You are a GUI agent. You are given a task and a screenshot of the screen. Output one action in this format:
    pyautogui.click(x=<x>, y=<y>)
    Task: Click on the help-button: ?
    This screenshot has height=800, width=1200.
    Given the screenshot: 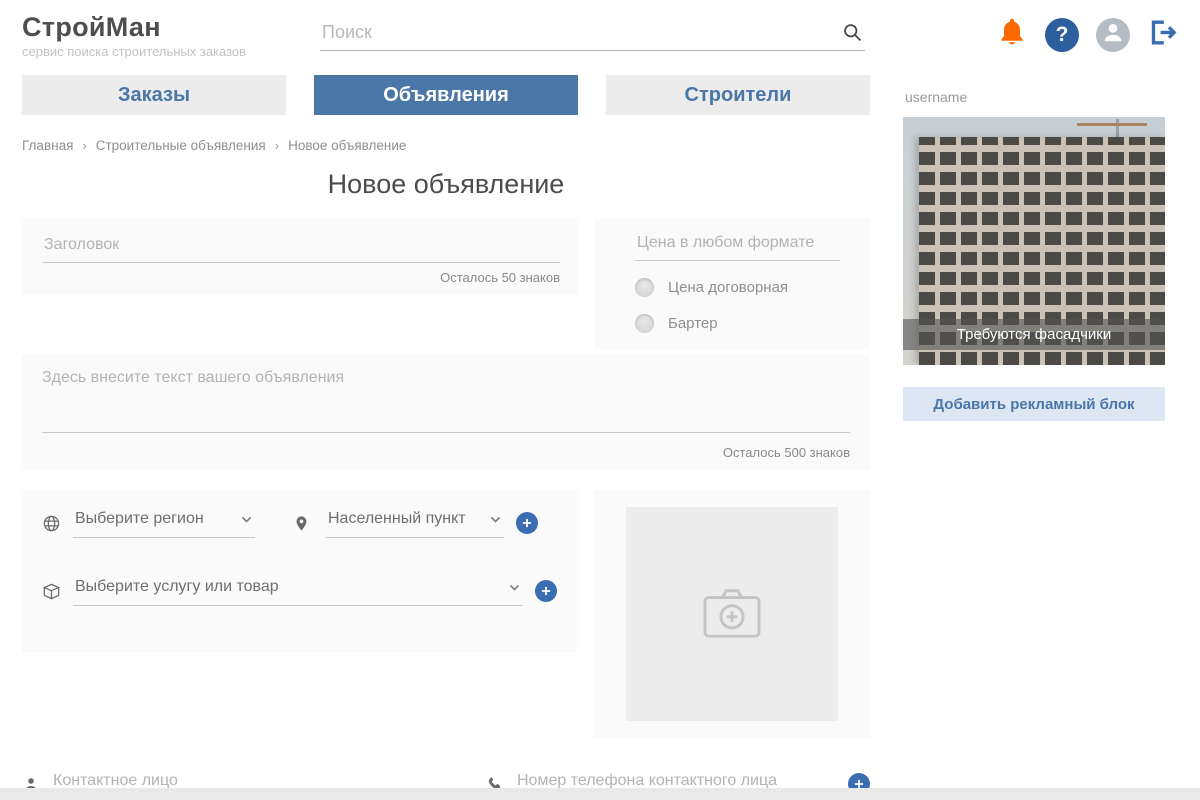 What is the action you would take?
    pyautogui.click(x=1062, y=34)
    